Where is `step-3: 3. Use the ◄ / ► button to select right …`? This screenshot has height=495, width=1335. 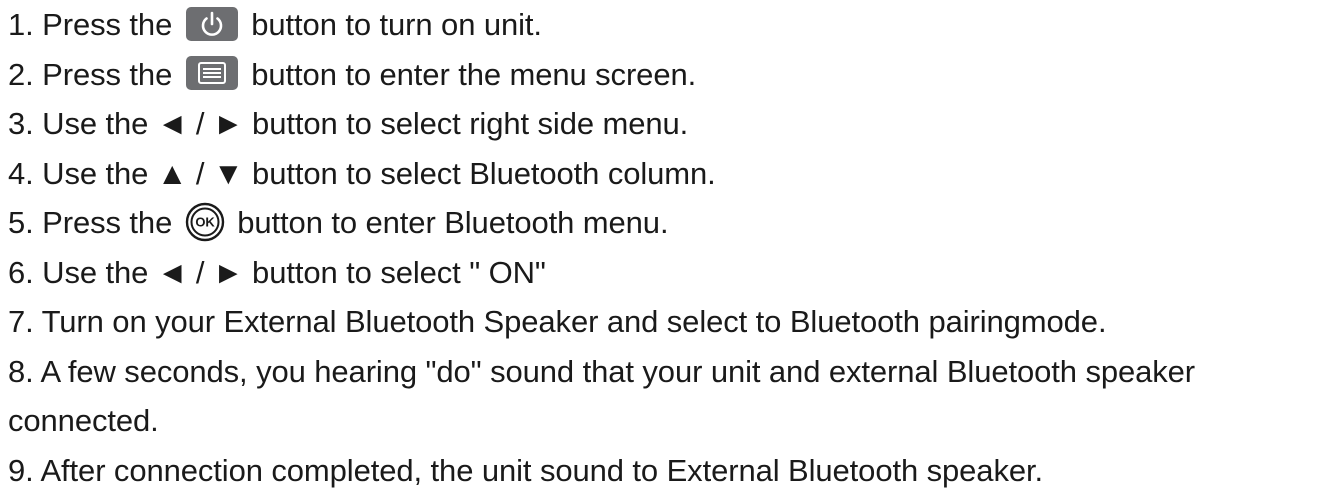 step-3: 3. Use the ◄ / ► button to select right … is located at coordinates (670, 124).